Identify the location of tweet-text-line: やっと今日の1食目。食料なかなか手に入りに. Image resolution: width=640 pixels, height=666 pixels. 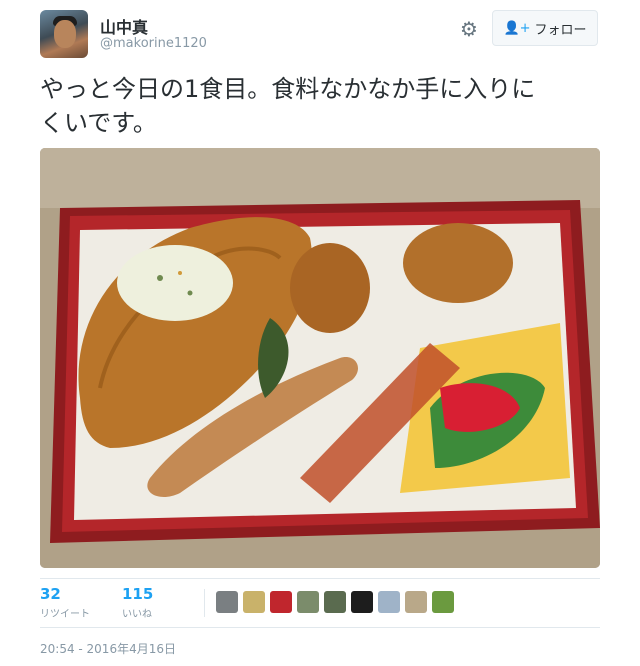
(288, 89).